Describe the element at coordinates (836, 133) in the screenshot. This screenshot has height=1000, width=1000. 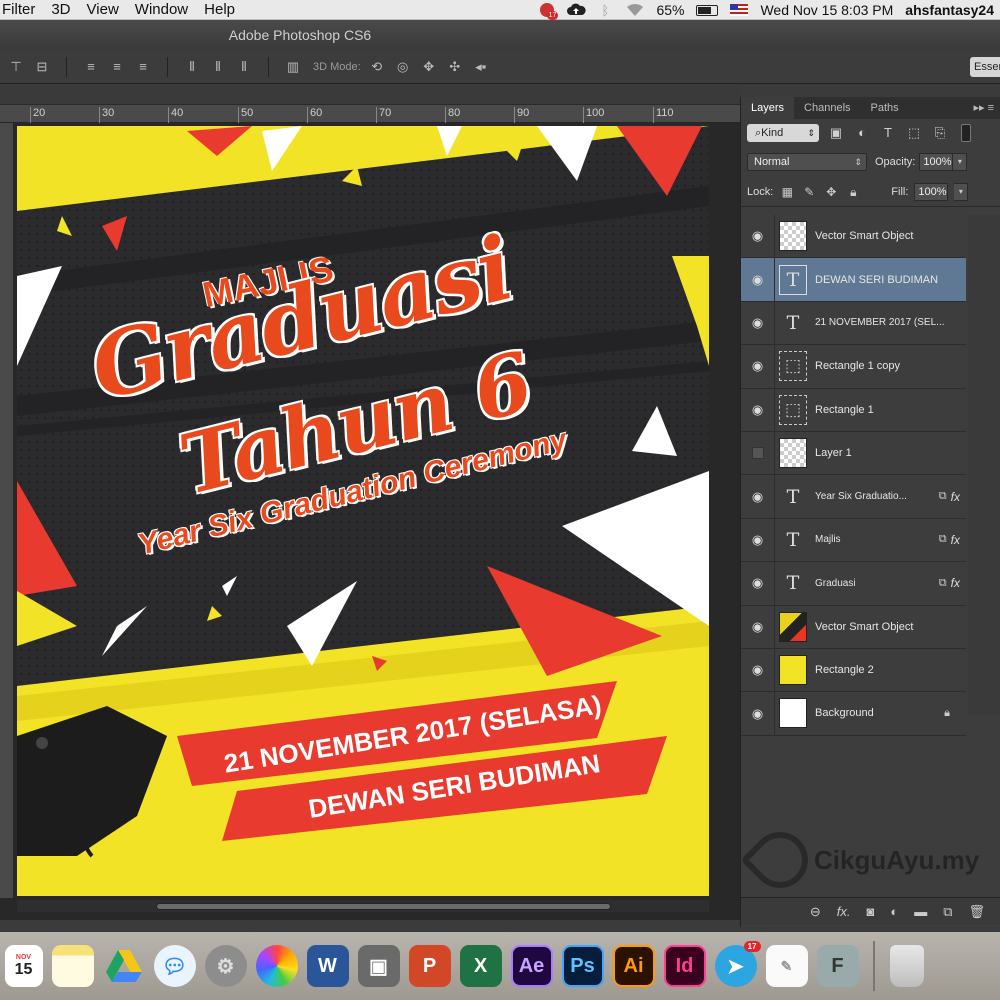
I see `filter-pixel-icon: ▣` at that location.